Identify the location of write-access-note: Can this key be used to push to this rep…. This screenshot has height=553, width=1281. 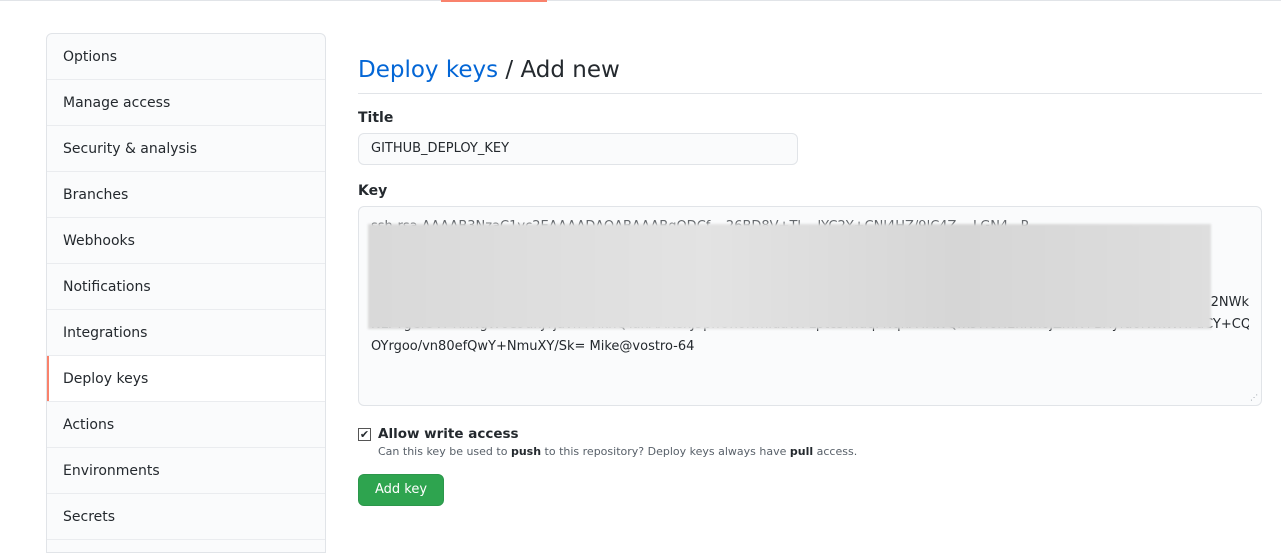
(820, 451).